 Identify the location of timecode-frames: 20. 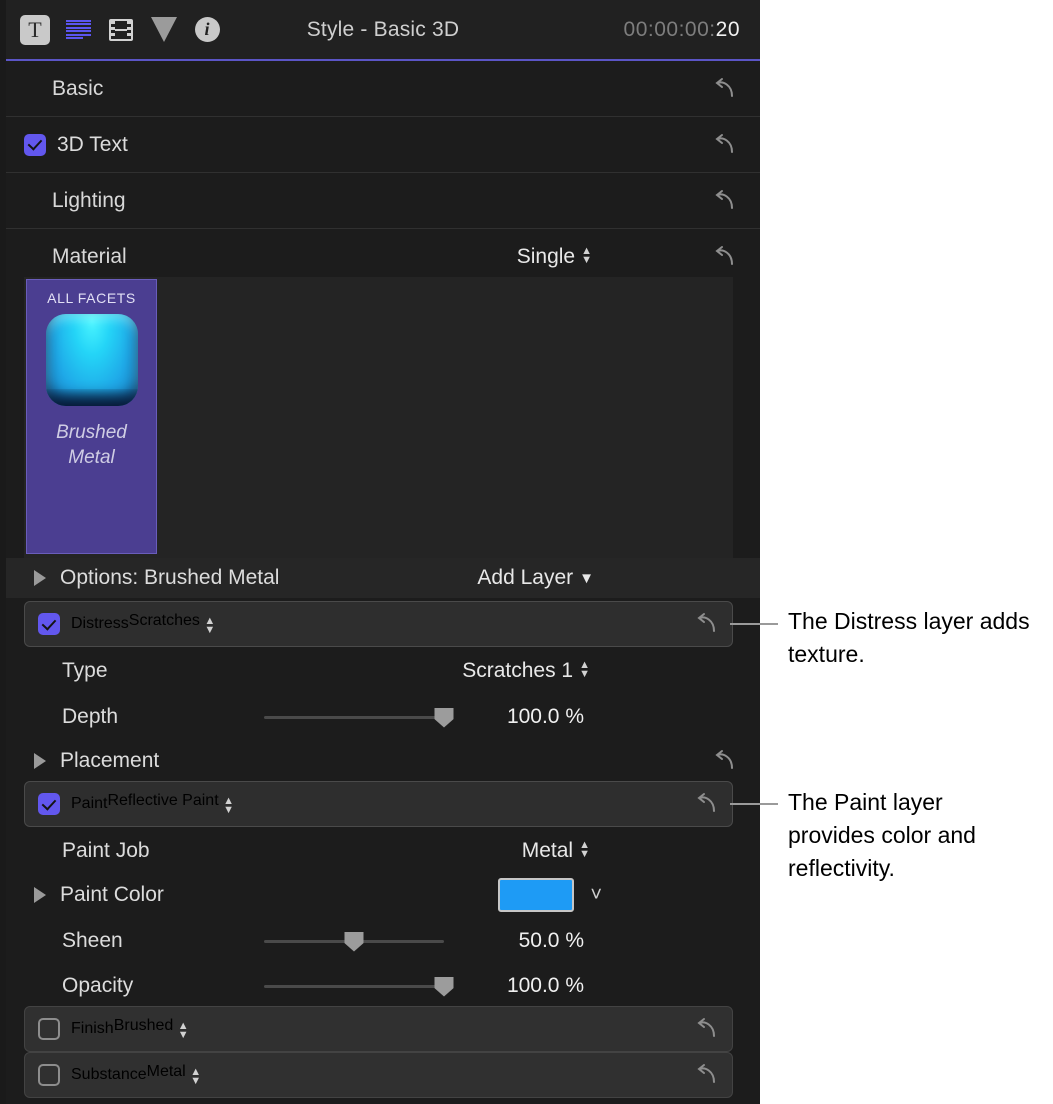
(727, 29).